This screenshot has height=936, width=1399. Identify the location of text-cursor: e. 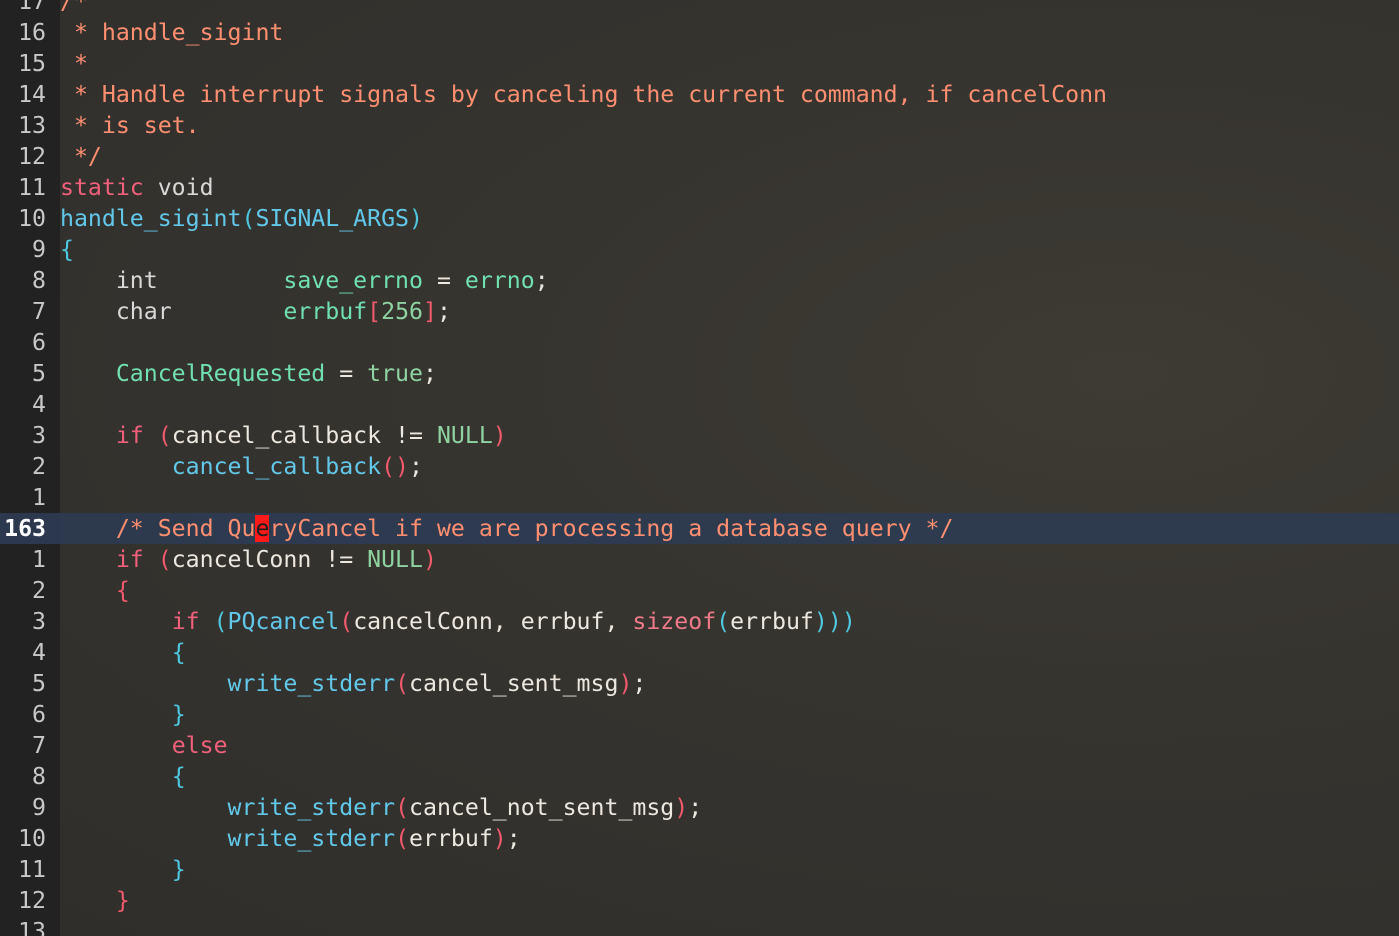
(262, 528).